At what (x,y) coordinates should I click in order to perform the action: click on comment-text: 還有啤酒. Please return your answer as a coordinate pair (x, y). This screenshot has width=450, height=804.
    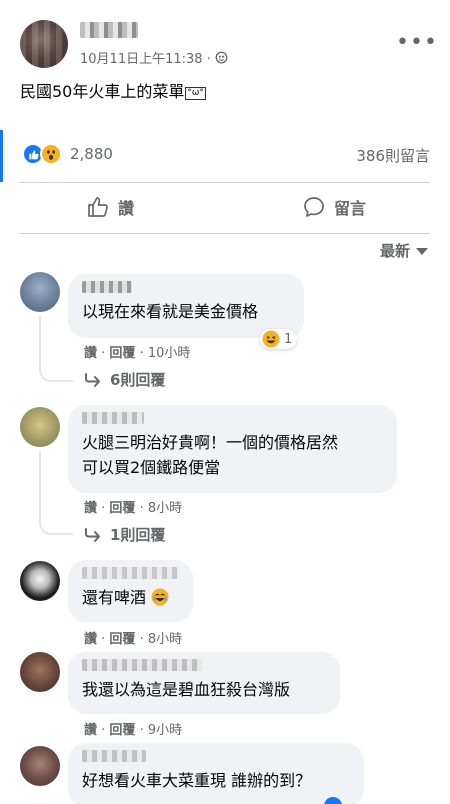
    Looking at the image, I should click on (130, 597).